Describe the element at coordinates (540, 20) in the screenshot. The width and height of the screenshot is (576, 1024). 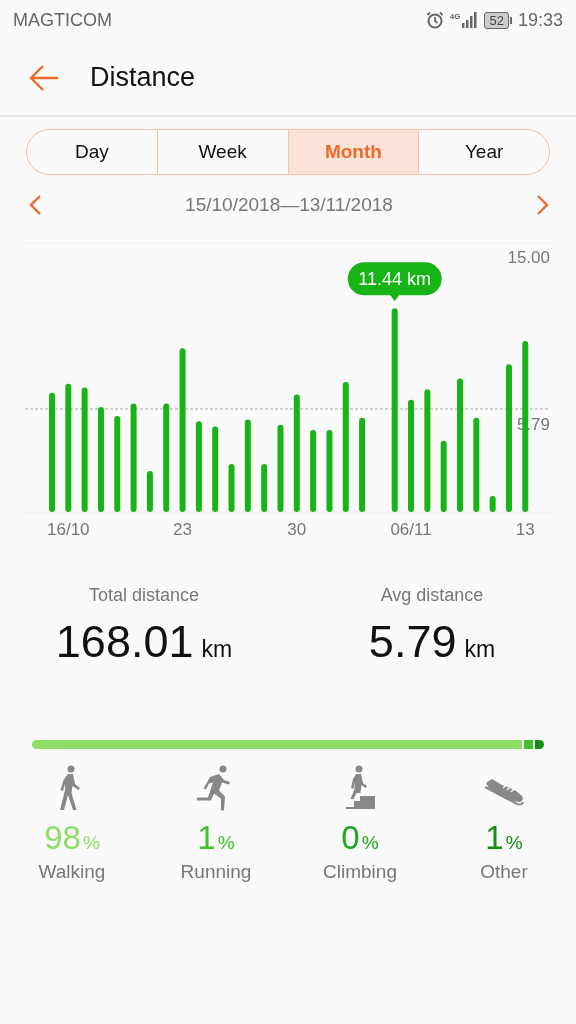
I see `clock-time: 19:33` at that location.